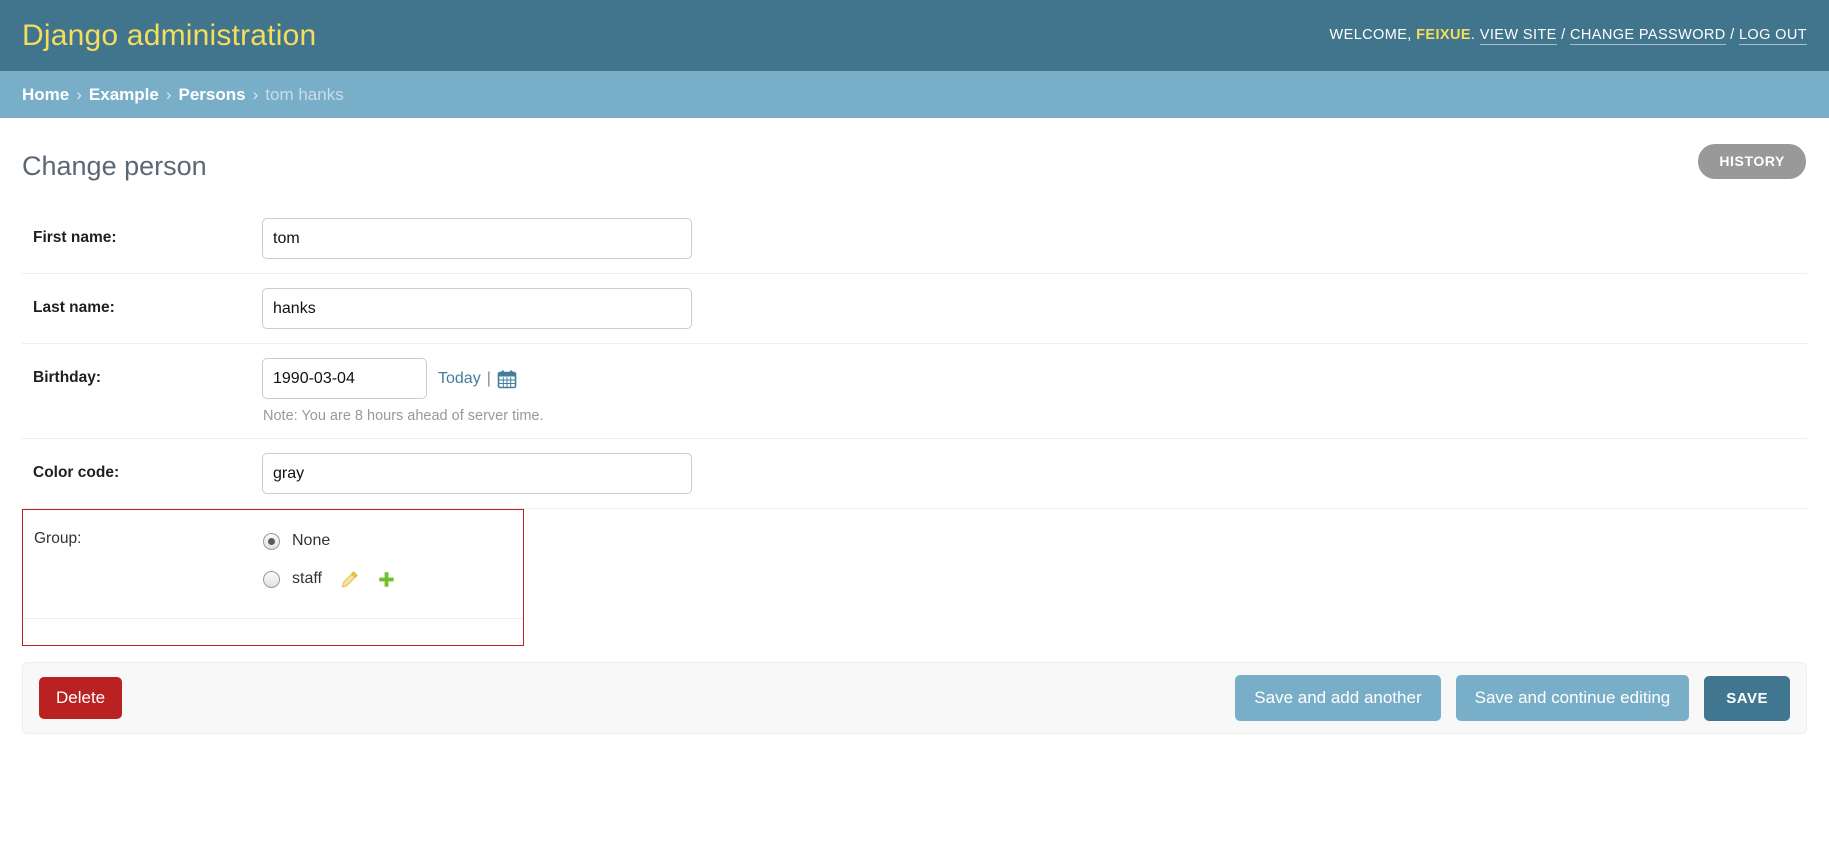 This screenshot has height=857, width=1829. I want to click on group-field-divider, so click(273, 631).